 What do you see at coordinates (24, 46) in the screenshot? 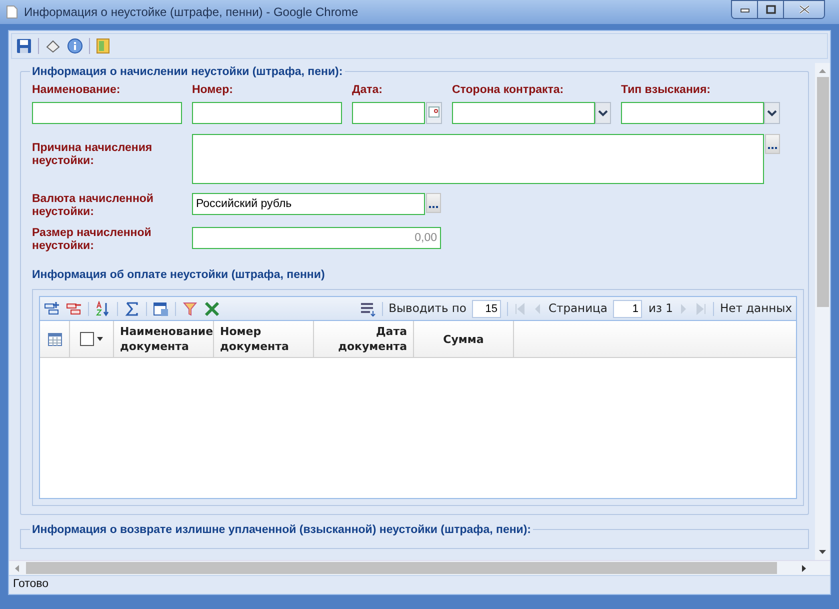
I see `save-icon` at bounding box center [24, 46].